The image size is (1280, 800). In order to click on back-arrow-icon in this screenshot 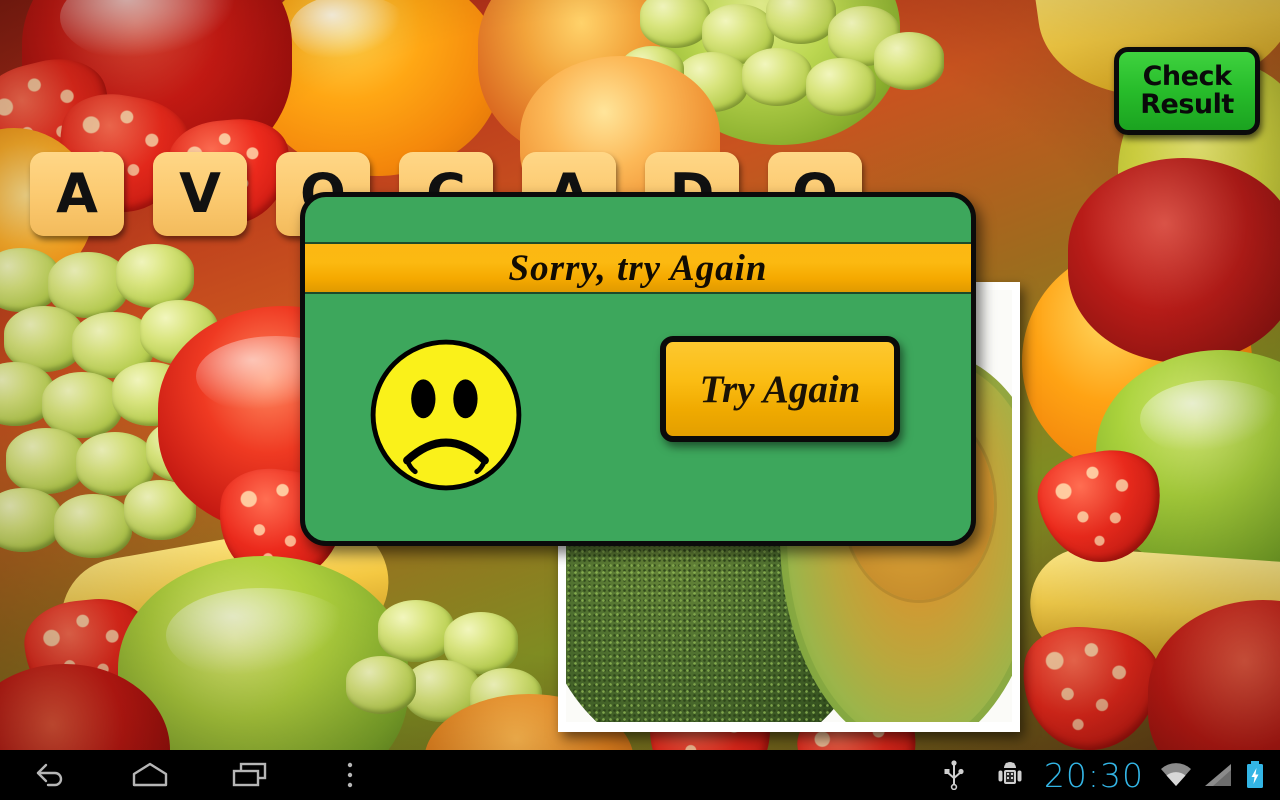, I will do `click(49, 775)`.